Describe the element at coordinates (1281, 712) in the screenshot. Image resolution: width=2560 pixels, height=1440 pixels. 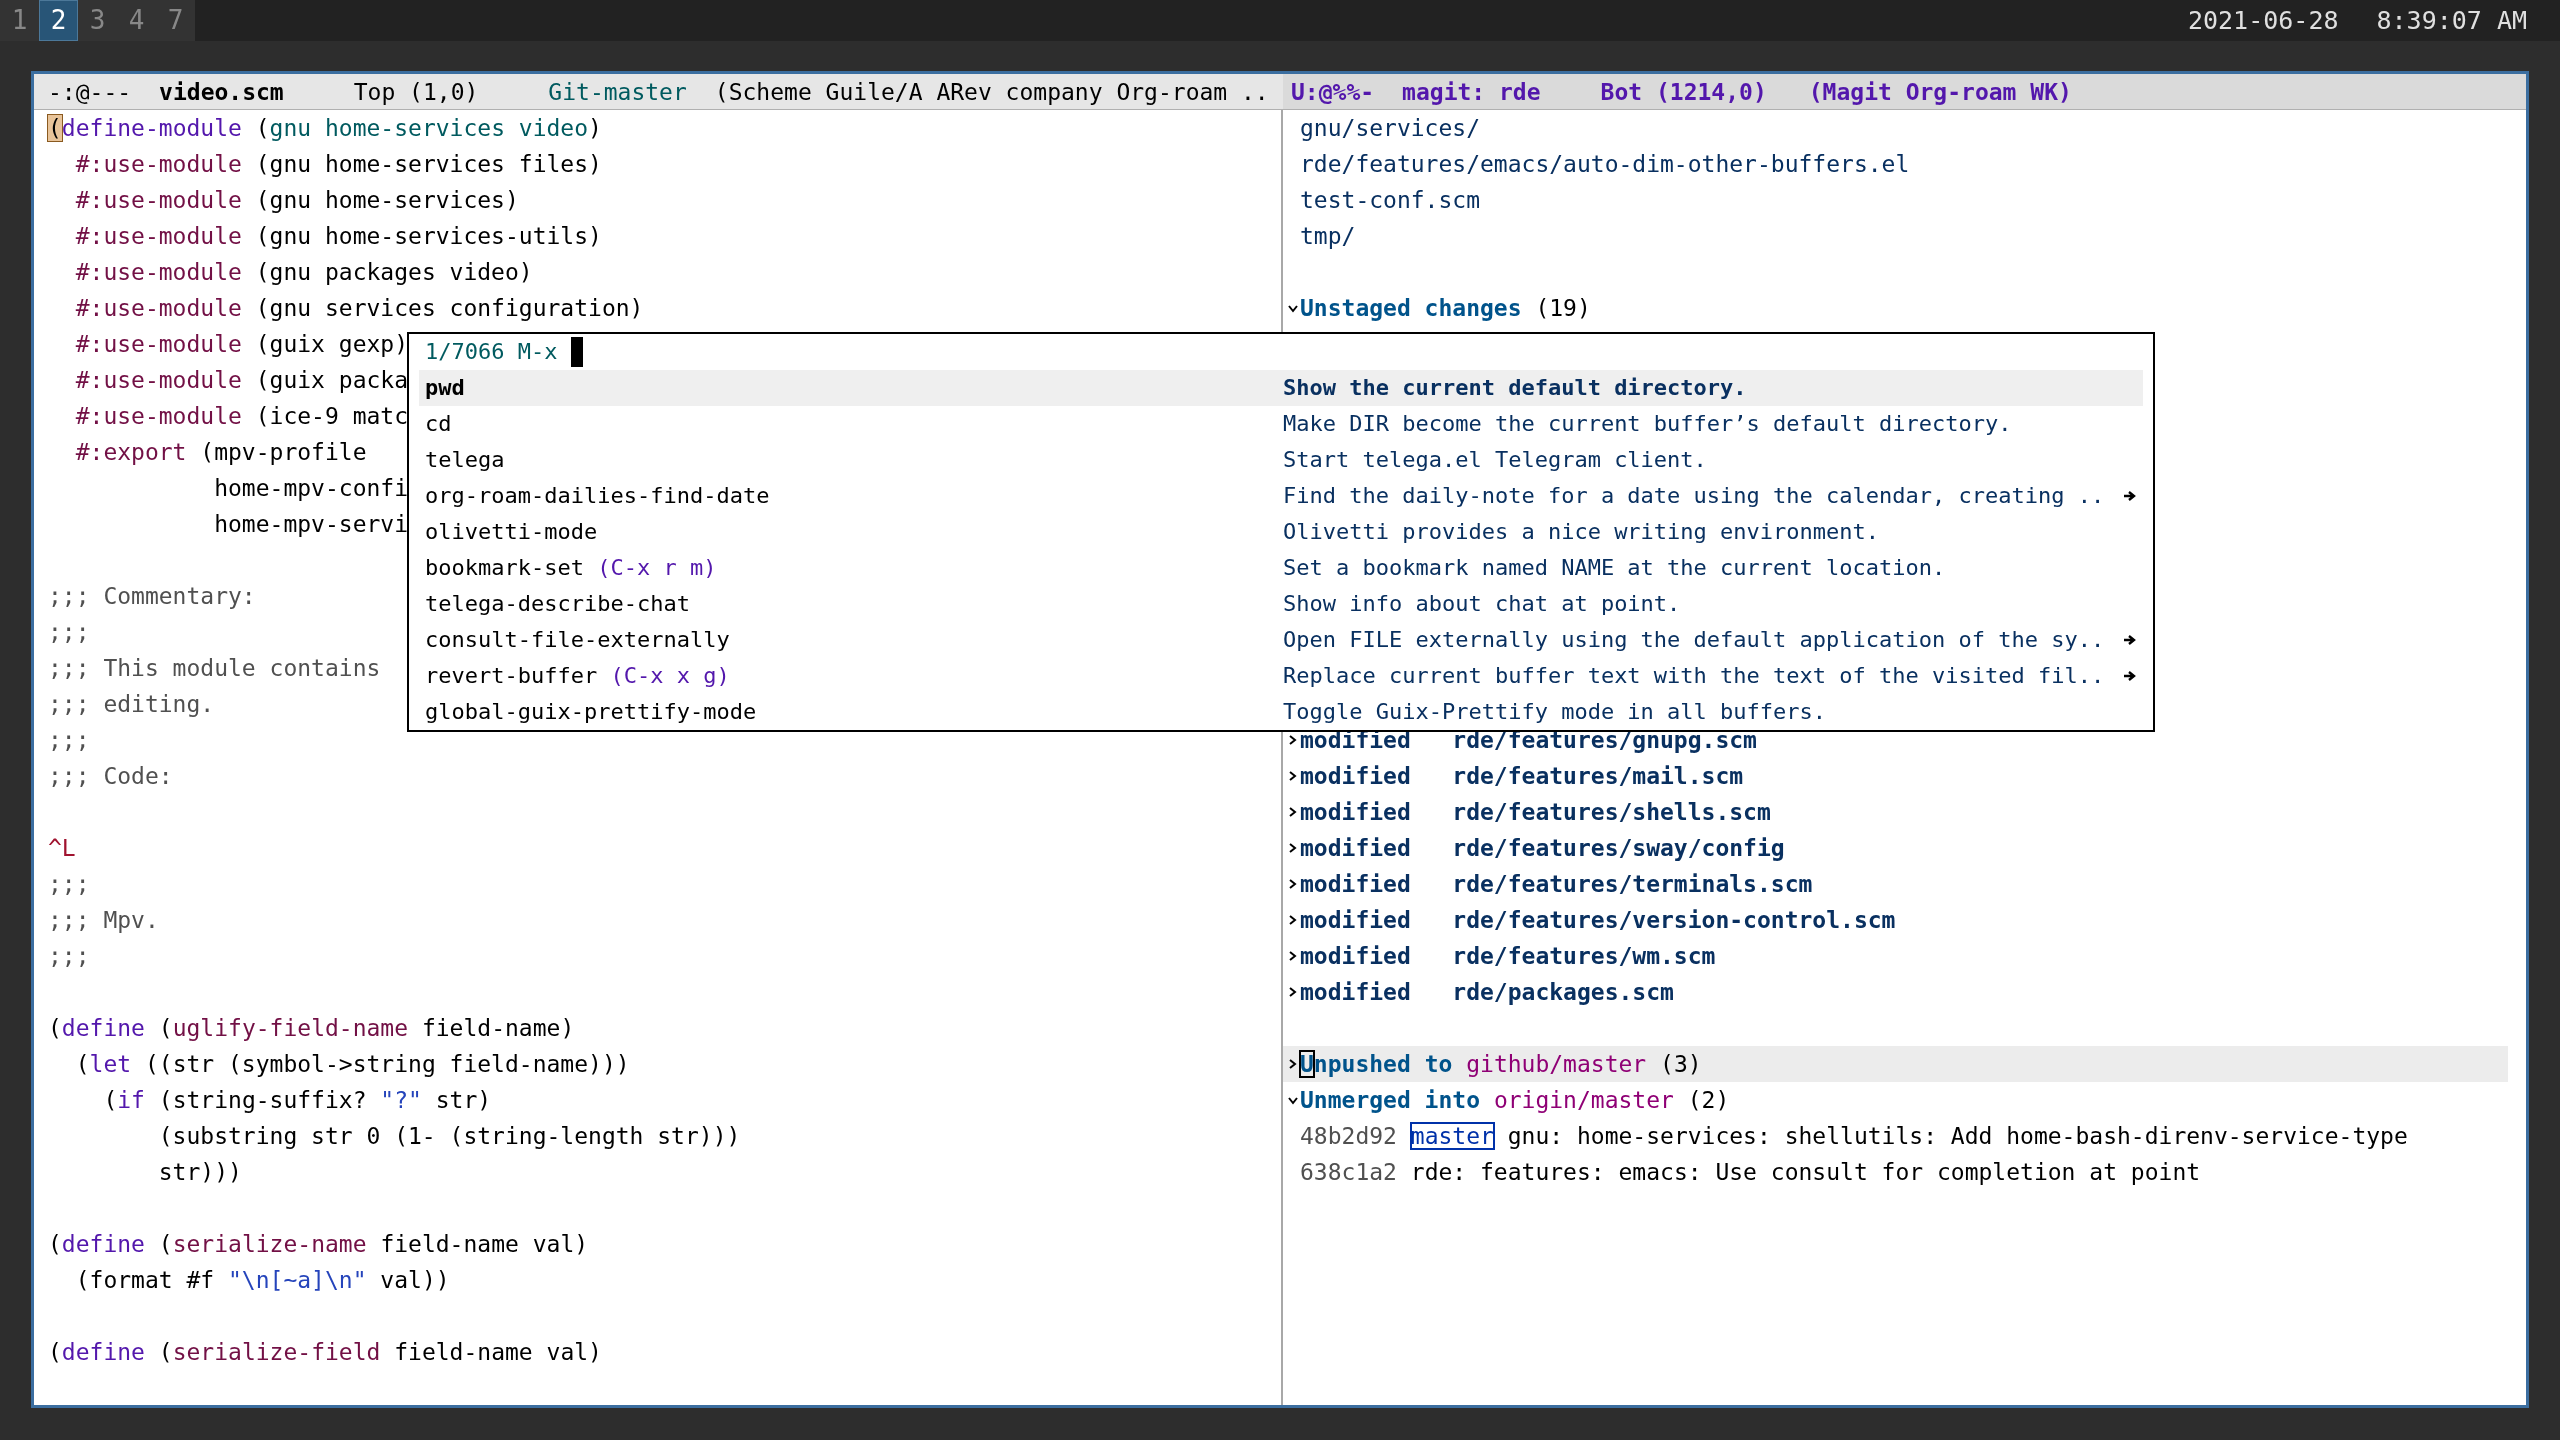
I see `command-candidate: global-guix-prettify-mode Toggle Guix-Prettify mode in all buffers.` at that location.